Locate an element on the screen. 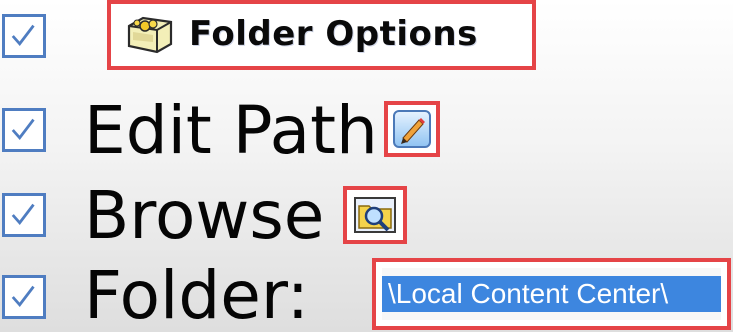 Image resolution: width=733 pixels, height=334 pixels. browse-button is located at coordinates (375, 215).